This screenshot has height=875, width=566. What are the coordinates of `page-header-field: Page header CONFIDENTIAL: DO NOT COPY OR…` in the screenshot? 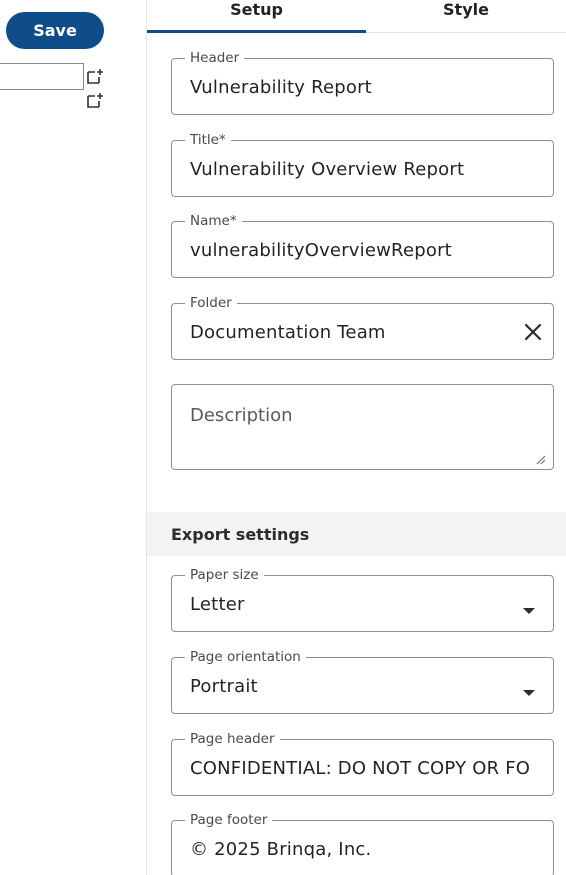 It's located at (362, 763).